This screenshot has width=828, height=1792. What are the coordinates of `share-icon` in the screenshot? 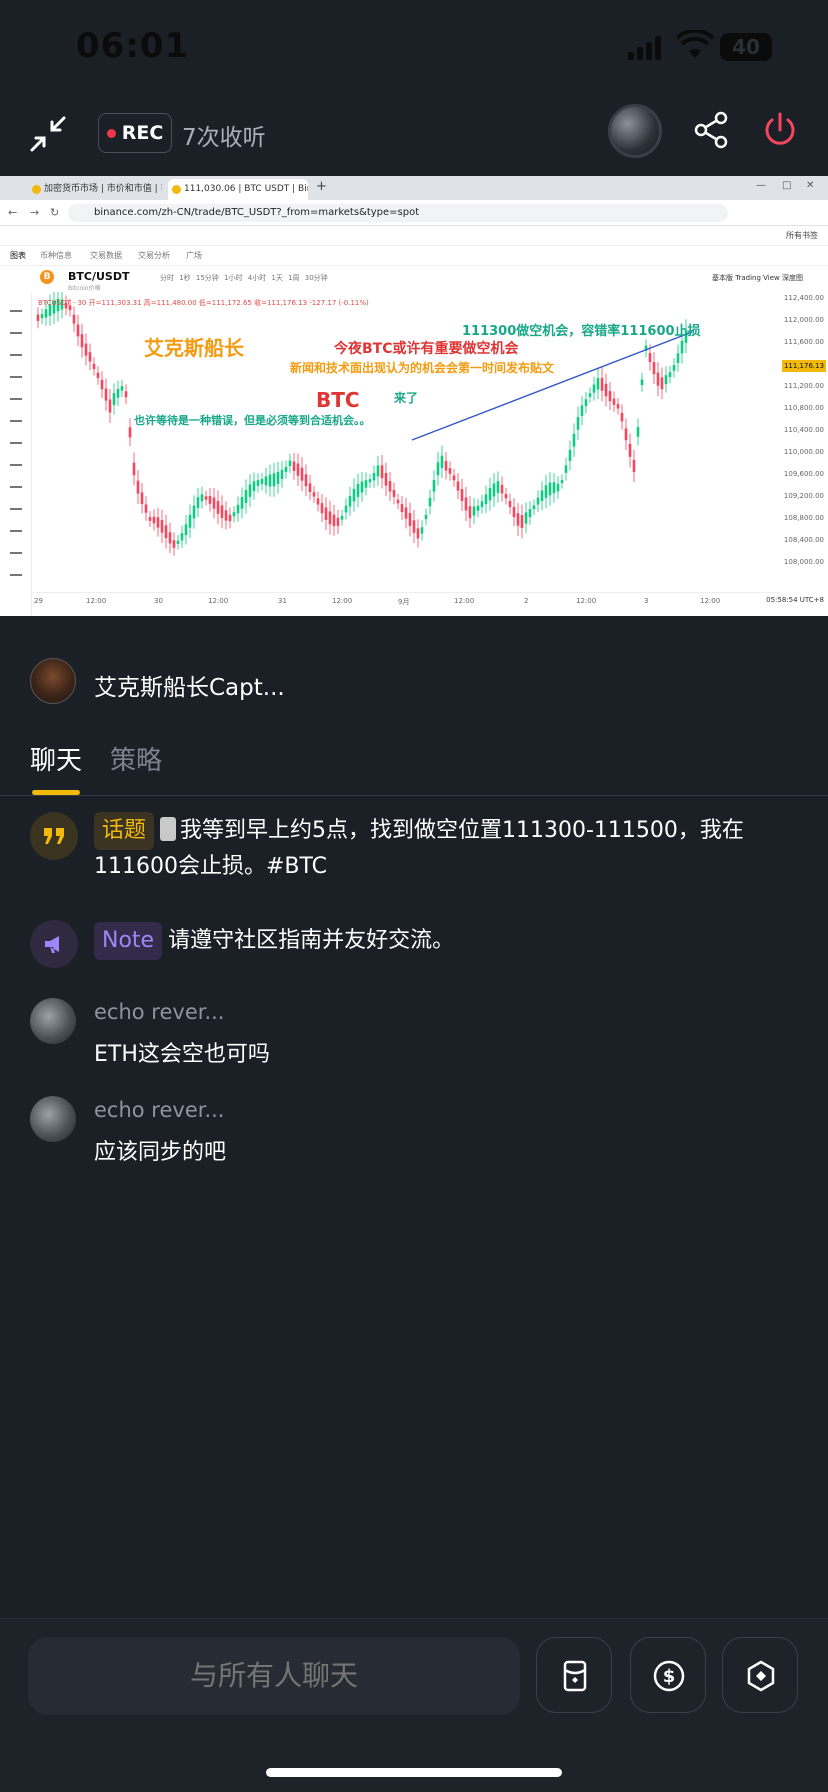 It's located at (712, 130).